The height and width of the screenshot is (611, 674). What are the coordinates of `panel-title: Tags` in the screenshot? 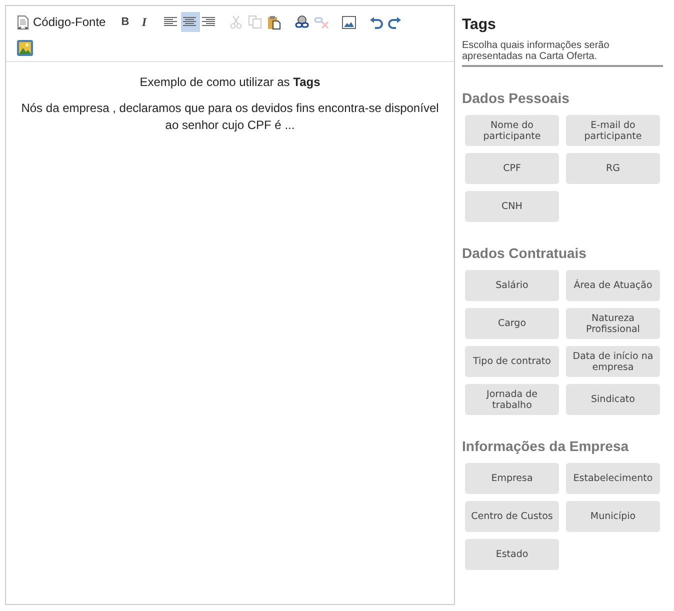 It's located at (479, 24).